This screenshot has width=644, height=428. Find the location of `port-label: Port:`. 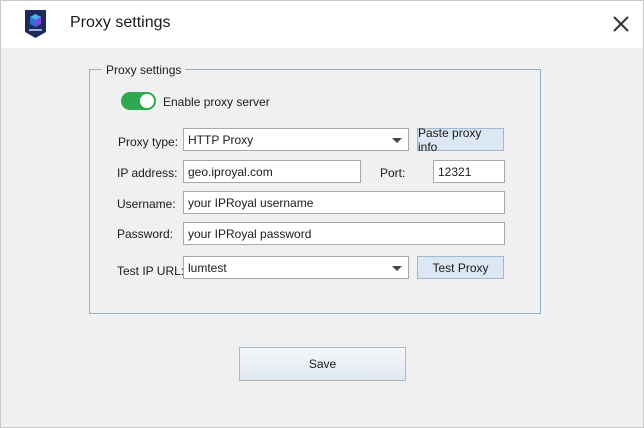

port-label: Port: is located at coordinates (393, 173).